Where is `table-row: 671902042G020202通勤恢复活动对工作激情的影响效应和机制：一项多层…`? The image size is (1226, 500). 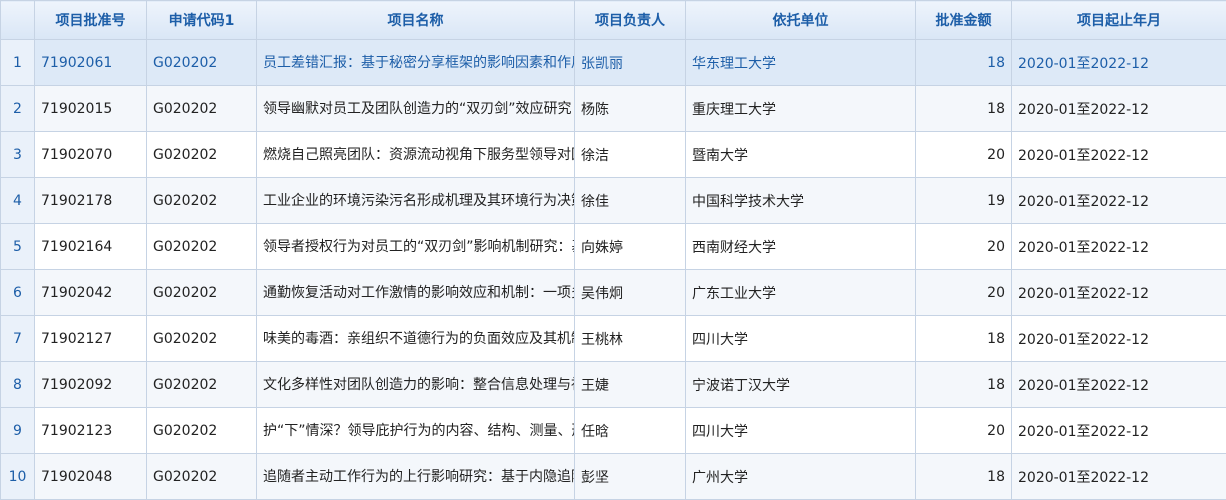 table-row: 671902042G020202通勤恢复活动对工作激情的影响效应和机制：一项多层… is located at coordinates (613, 293).